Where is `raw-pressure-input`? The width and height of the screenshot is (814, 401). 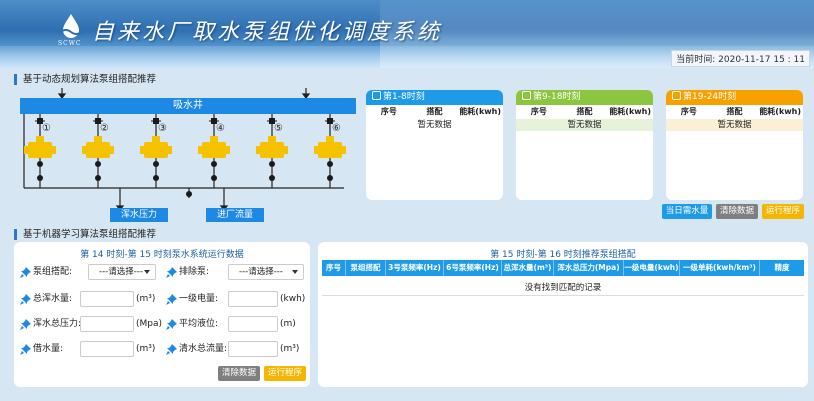 raw-pressure-input is located at coordinates (107, 324).